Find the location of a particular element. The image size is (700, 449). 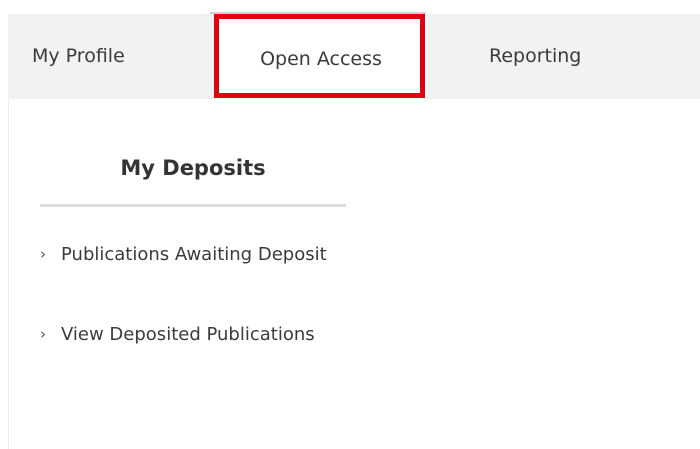

tab-reporting: Reporting is located at coordinates (535, 55).